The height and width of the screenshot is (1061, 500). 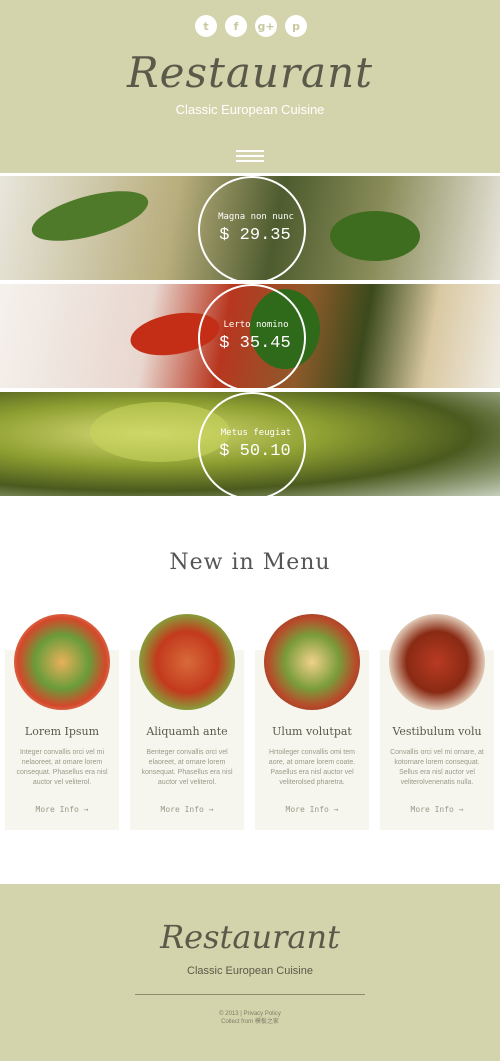 I want to click on footer-tagline: Classic European Cuisine, so click(x=250, y=971).